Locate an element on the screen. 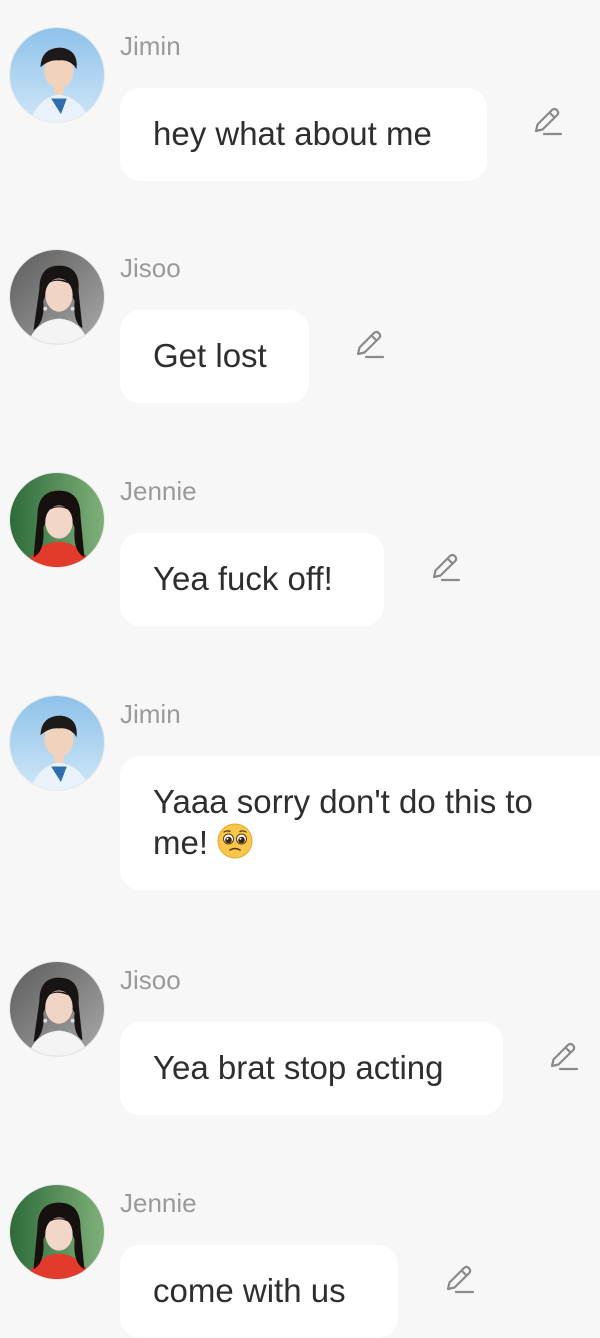 This screenshot has height=1338, width=600. message-item: Jimin hey what about me is located at coordinates (300, 100).